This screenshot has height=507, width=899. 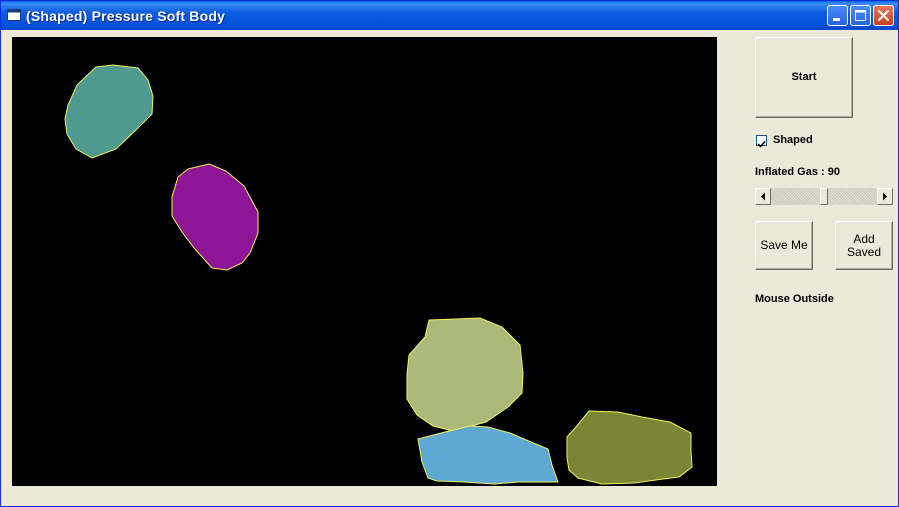 I want to click on slider-thumb, so click(x=824, y=196).